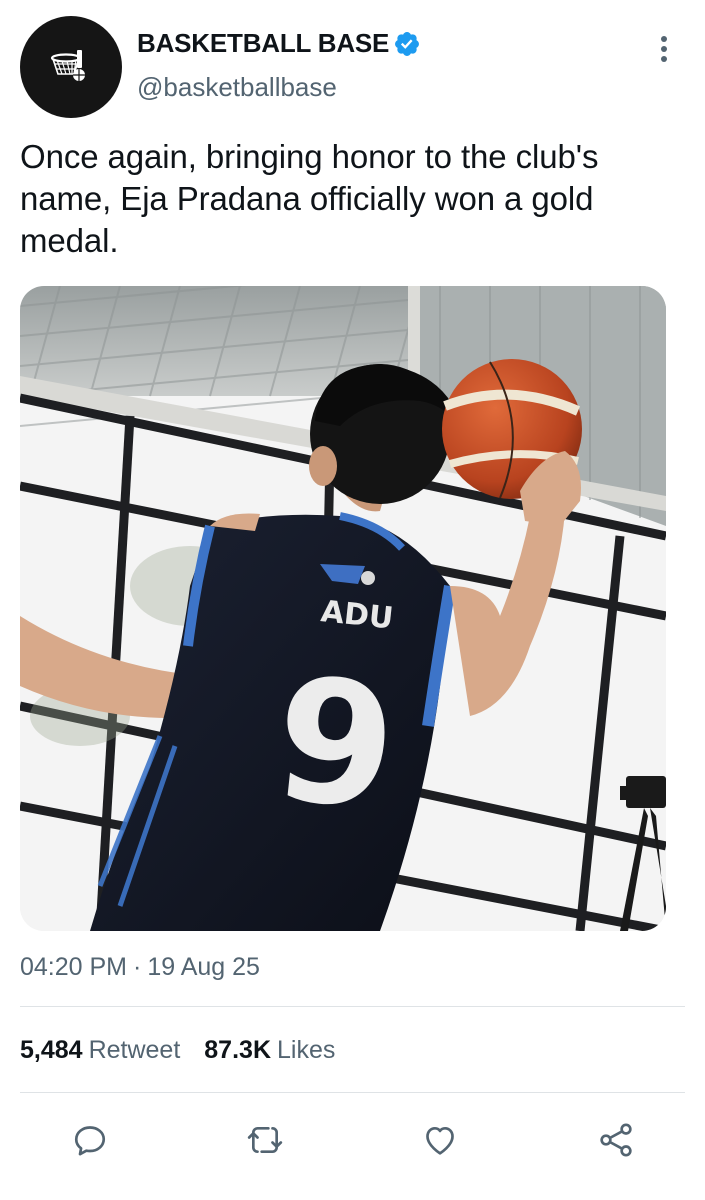 The width and height of the screenshot is (705, 1200). What do you see at coordinates (352, 1141) in the screenshot?
I see `tweet-actions` at bounding box center [352, 1141].